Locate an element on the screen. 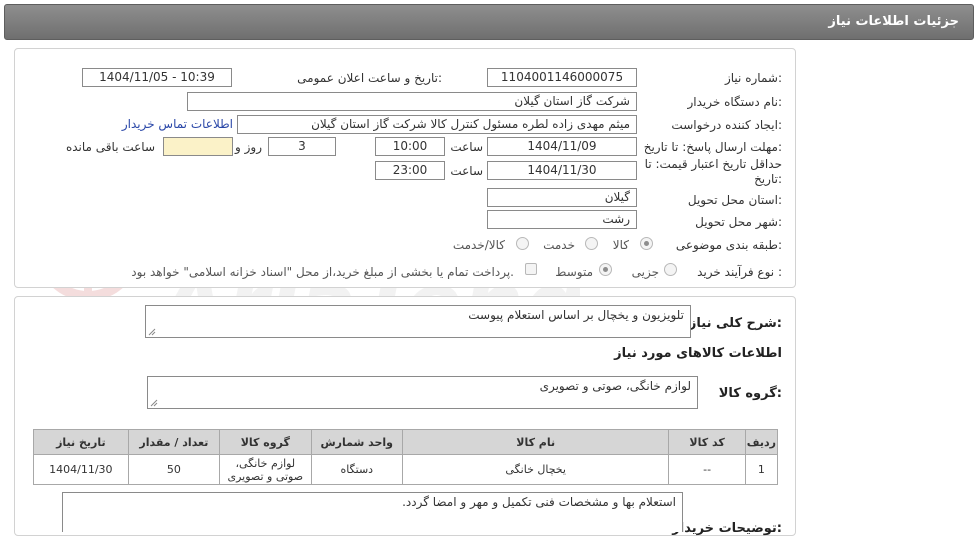 This screenshot has width=979, height=536. province-field: گیلان is located at coordinates (562, 197).